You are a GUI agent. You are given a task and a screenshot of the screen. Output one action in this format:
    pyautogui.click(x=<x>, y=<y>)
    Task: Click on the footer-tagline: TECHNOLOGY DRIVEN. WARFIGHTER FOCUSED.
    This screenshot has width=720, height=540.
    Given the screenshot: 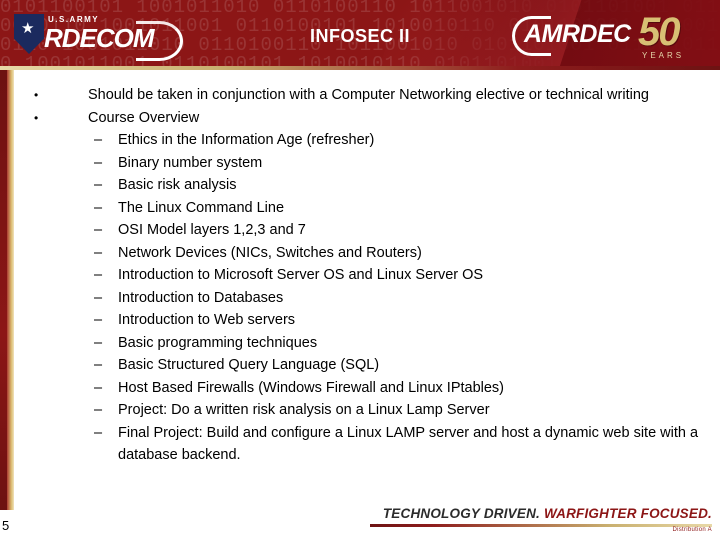 What is the action you would take?
    pyautogui.click(x=541, y=513)
    